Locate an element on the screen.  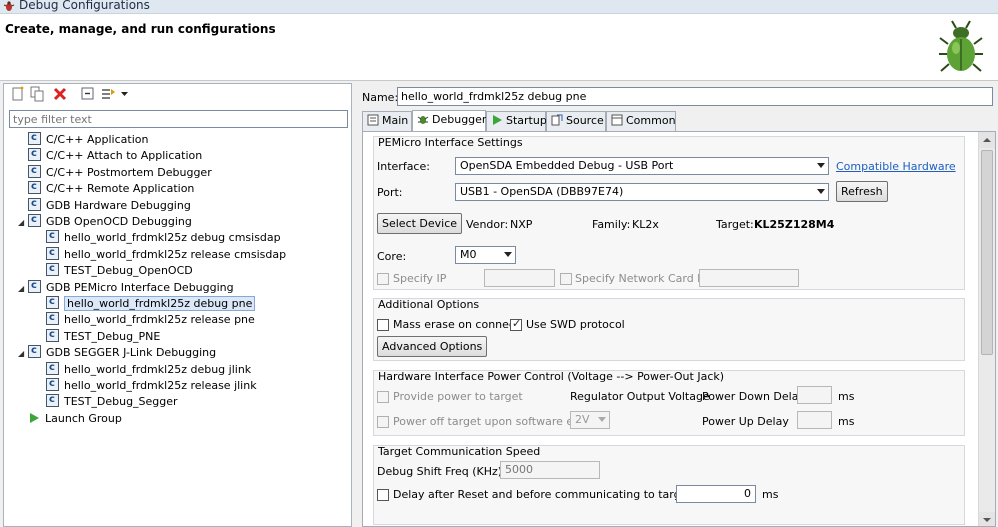
power-off-checkbox is located at coordinates (383, 422).